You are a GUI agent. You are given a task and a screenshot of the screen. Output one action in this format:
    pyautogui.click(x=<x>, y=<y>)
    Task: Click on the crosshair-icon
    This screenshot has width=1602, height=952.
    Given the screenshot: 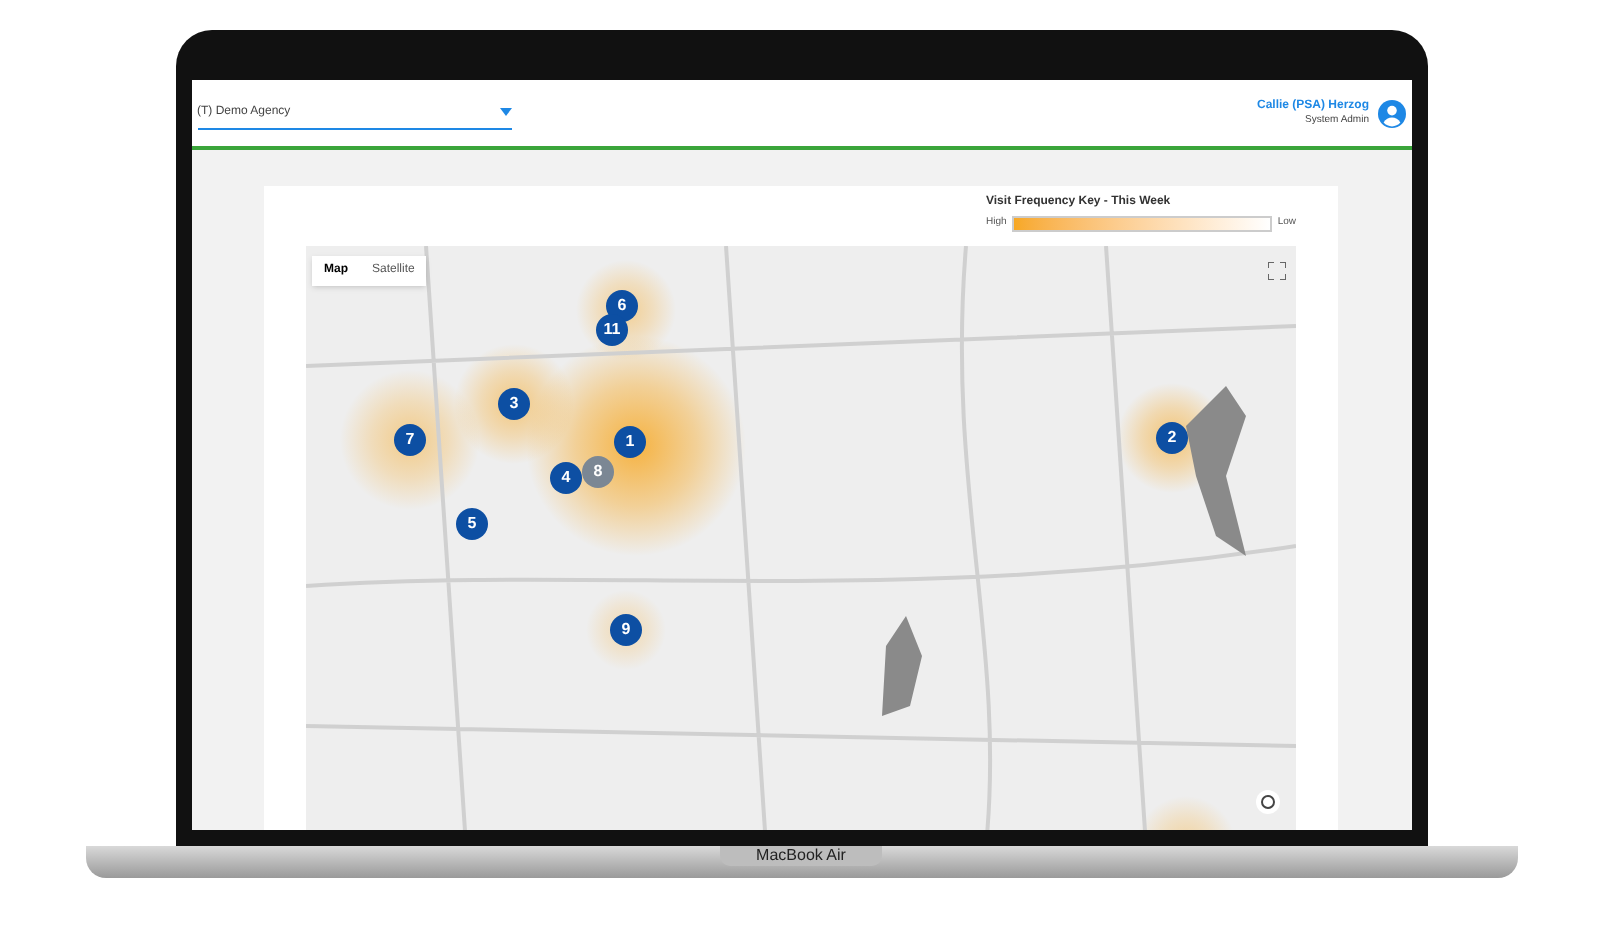 What is the action you would take?
    pyautogui.click(x=1268, y=802)
    